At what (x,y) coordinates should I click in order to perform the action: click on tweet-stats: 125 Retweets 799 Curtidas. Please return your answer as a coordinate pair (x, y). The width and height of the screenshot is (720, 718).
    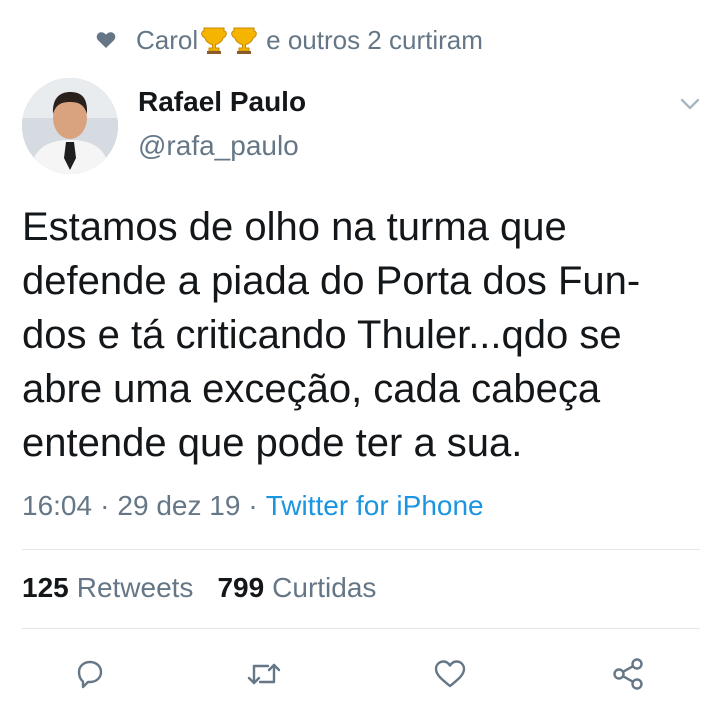
    Looking at the image, I should click on (199, 588).